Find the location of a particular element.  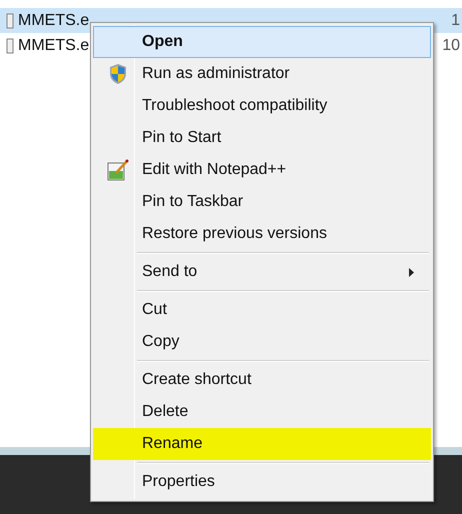

menu-item: Send to is located at coordinates (262, 272).